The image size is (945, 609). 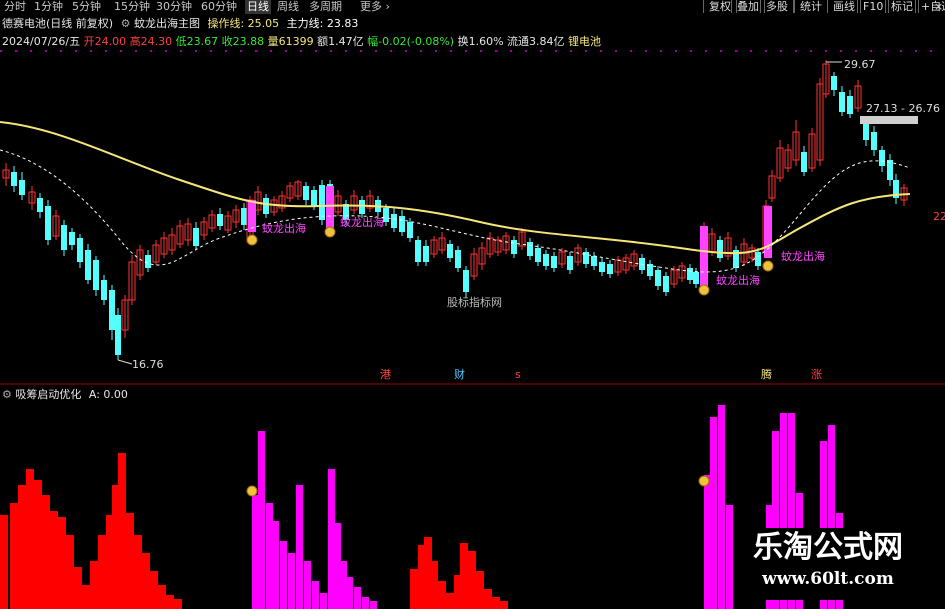 What do you see at coordinates (125, 362) in the screenshot?
I see `low-marker-line` at bounding box center [125, 362].